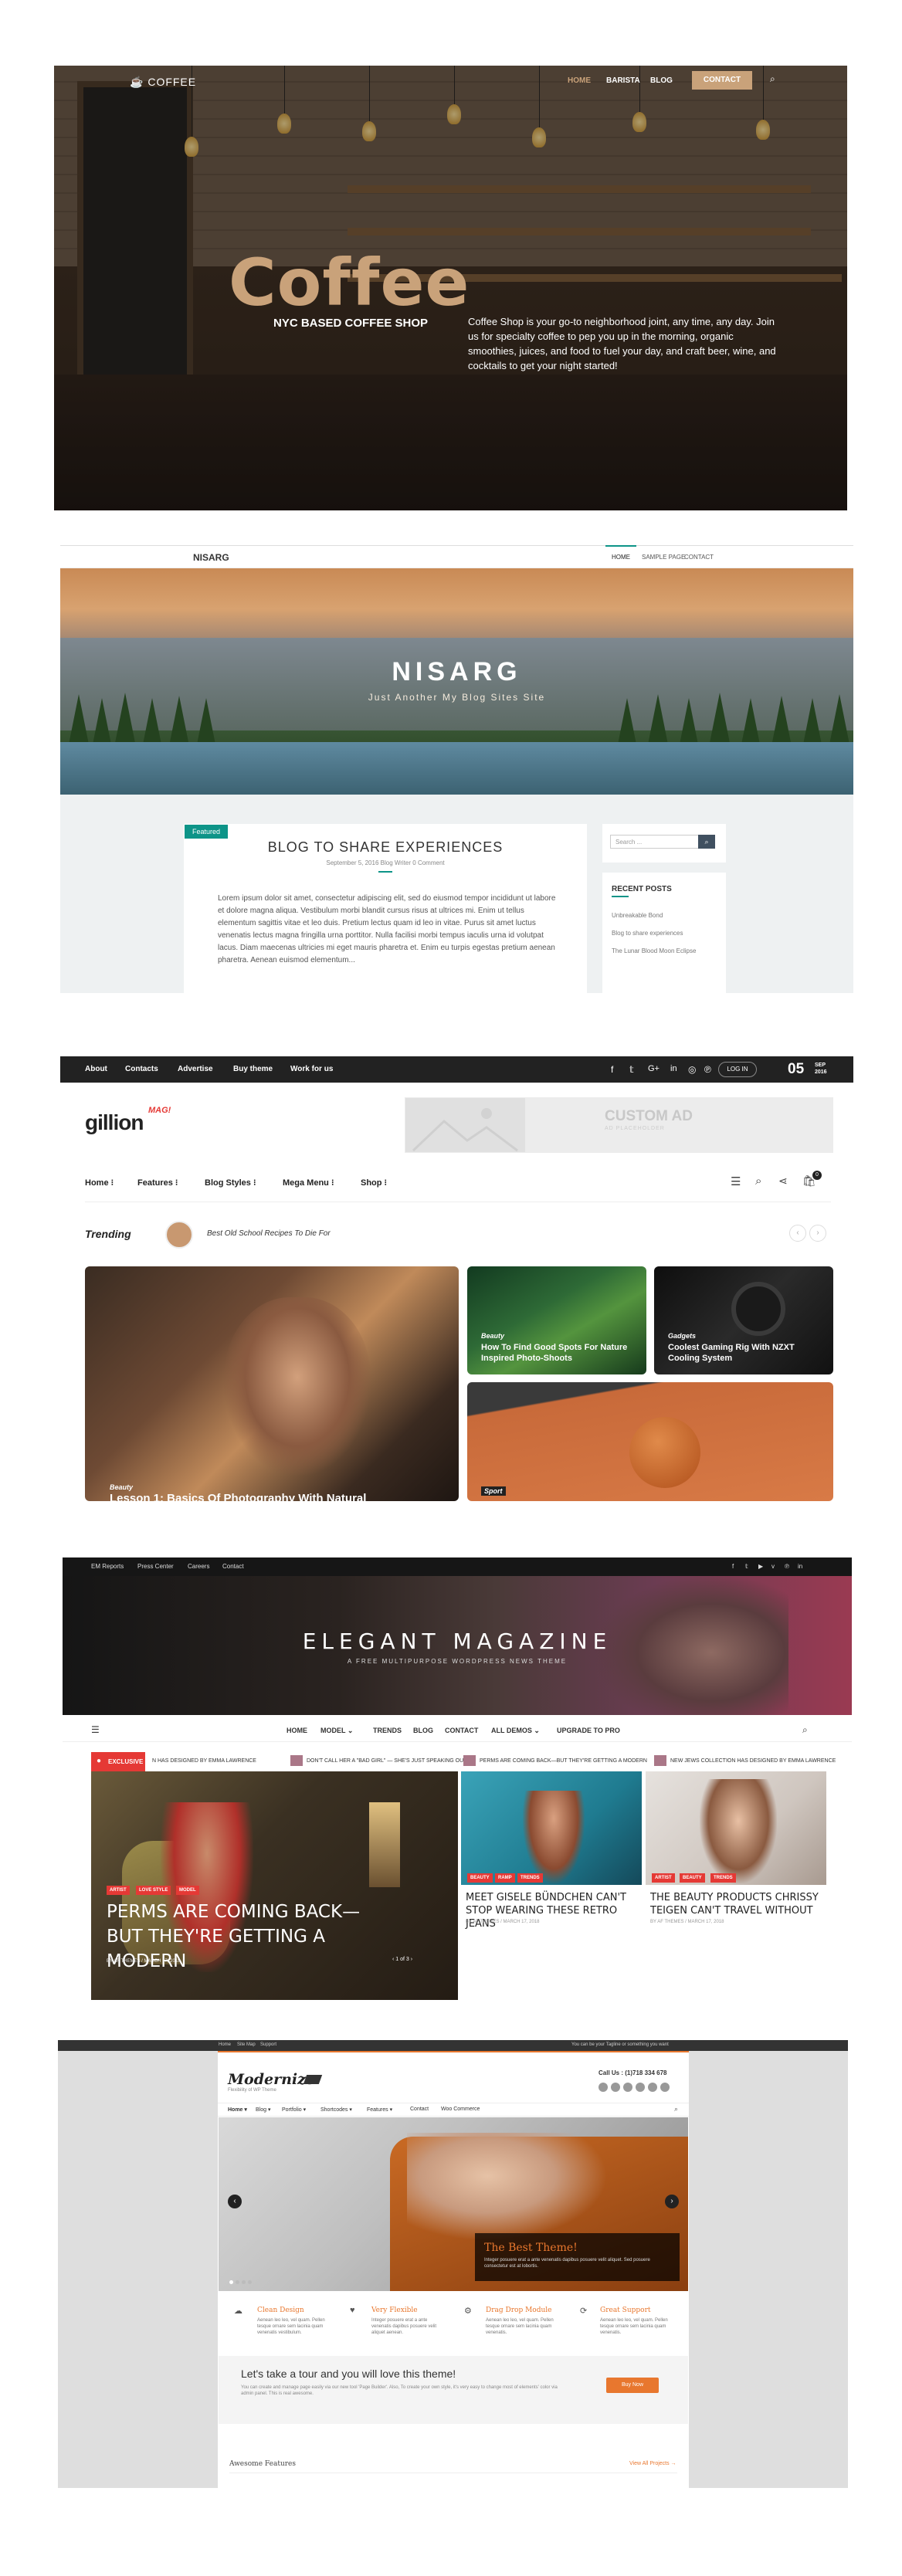 The image size is (902, 2576). Describe the element at coordinates (233, 1566) in the screenshot. I see `topnav-contact: Contact` at that location.